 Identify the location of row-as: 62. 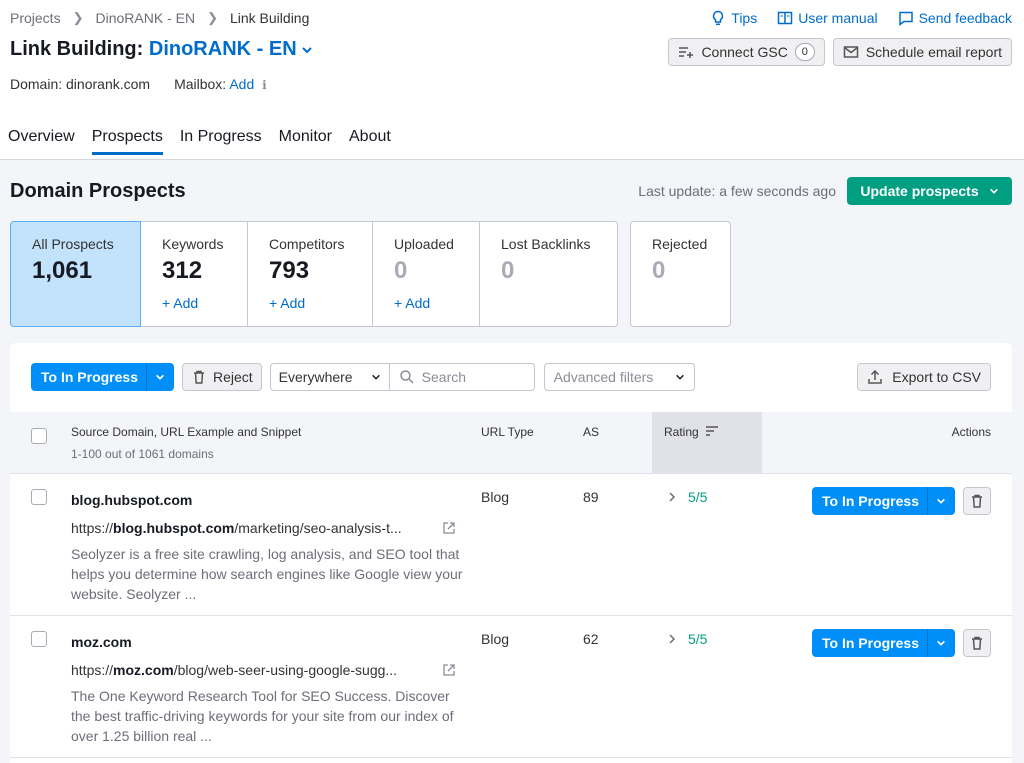
(591, 639).